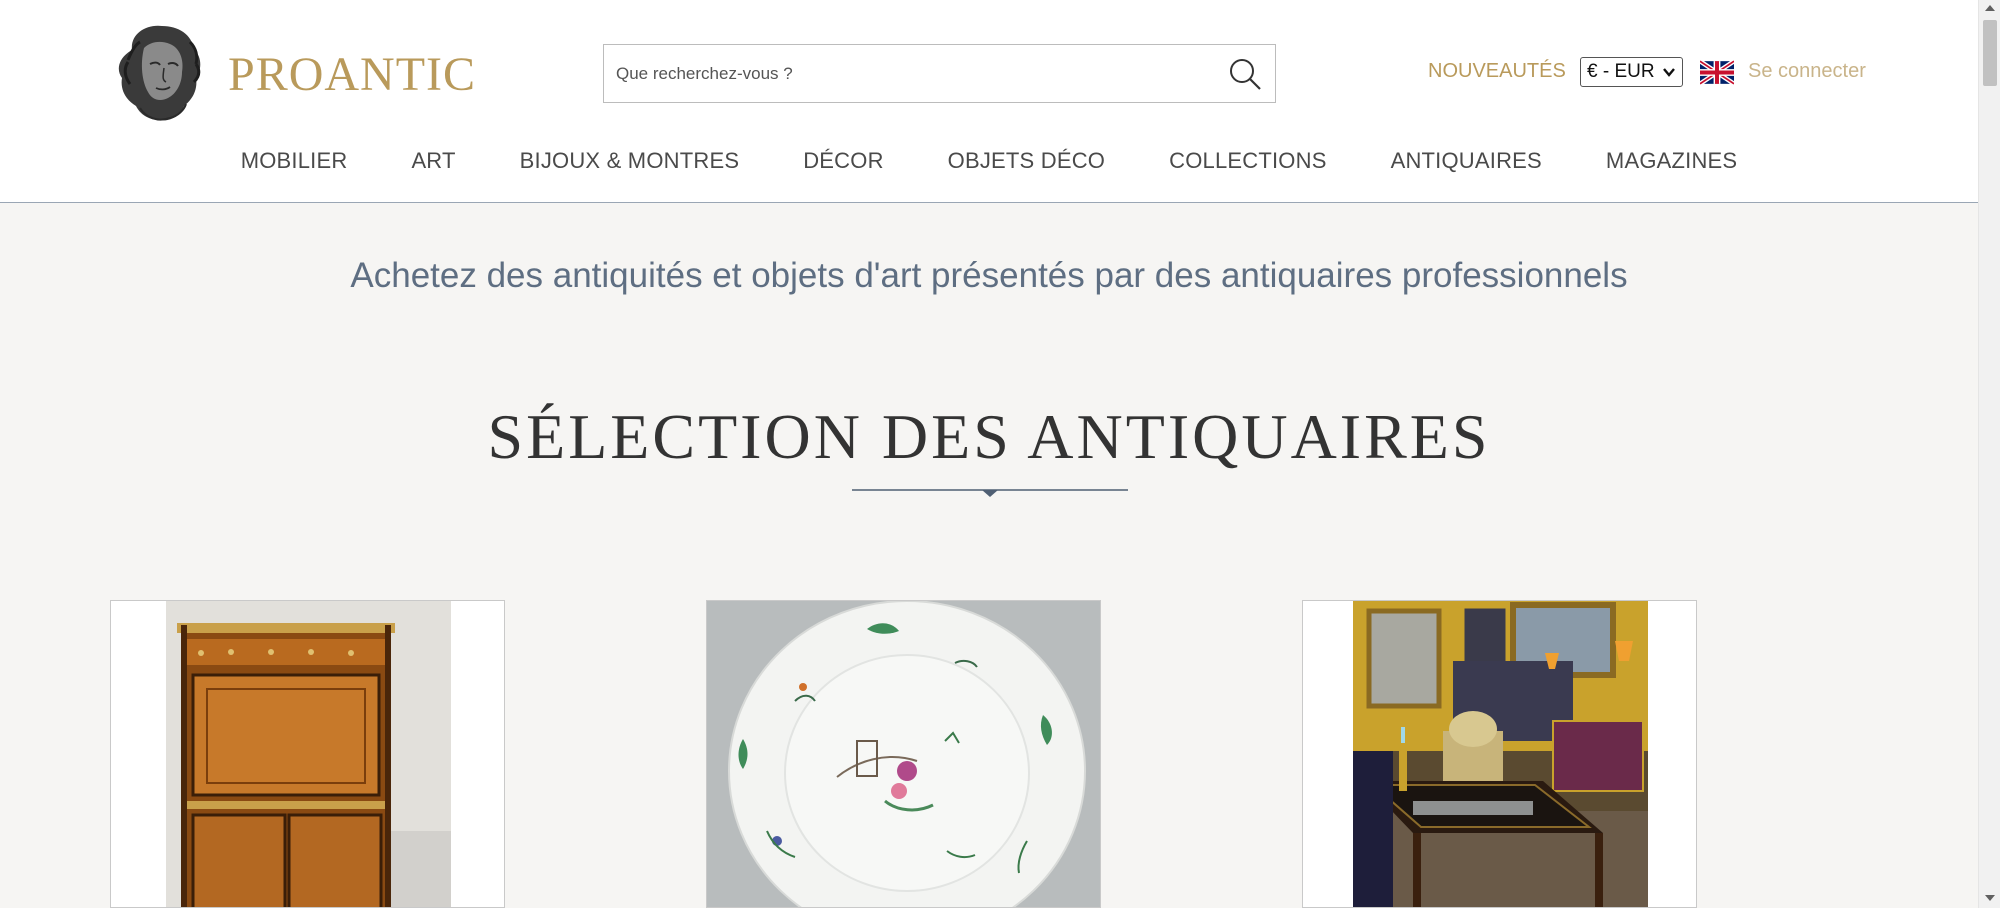 The image size is (2000, 908). Describe the element at coordinates (294, 161) in the screenshot. I see `nav-item-mobilier: MOBILIER` at that location.